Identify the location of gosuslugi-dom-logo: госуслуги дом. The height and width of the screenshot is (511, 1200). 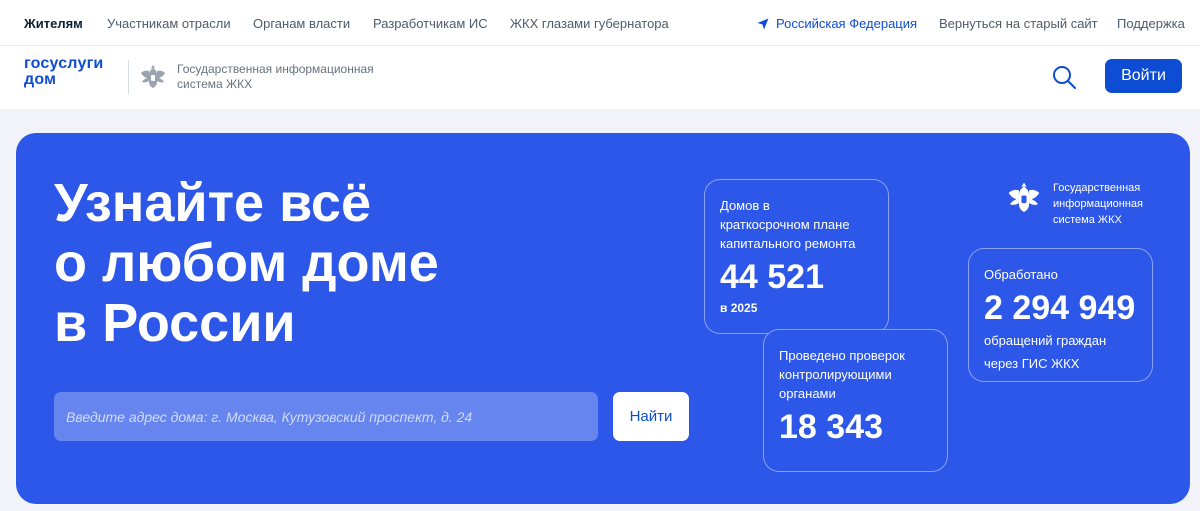
(63, 72).